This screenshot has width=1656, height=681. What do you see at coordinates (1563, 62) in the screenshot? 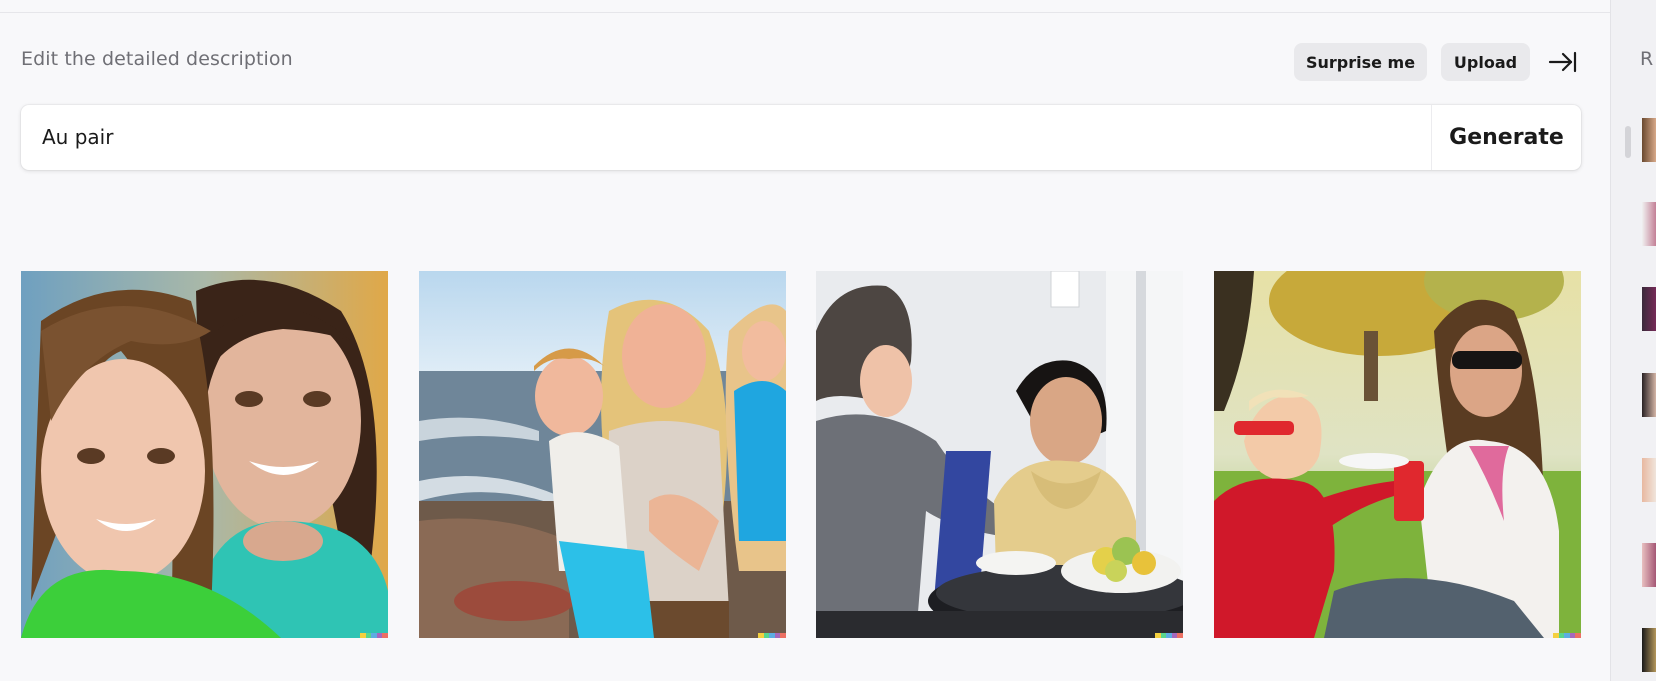
I see `collapse-sidebar-icon` at bounding box center [1563, 62].